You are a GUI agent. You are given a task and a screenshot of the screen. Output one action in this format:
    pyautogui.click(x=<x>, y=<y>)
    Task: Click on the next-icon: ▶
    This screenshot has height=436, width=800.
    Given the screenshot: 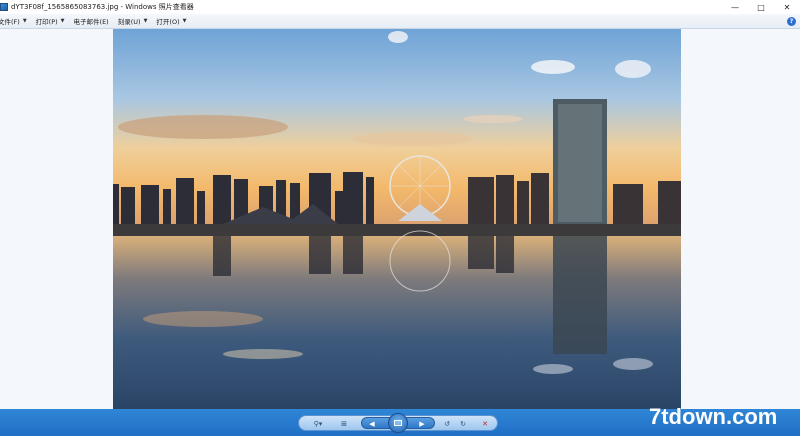 What is the action you would take?
    pyautogui.click(x=422, y=423)
    